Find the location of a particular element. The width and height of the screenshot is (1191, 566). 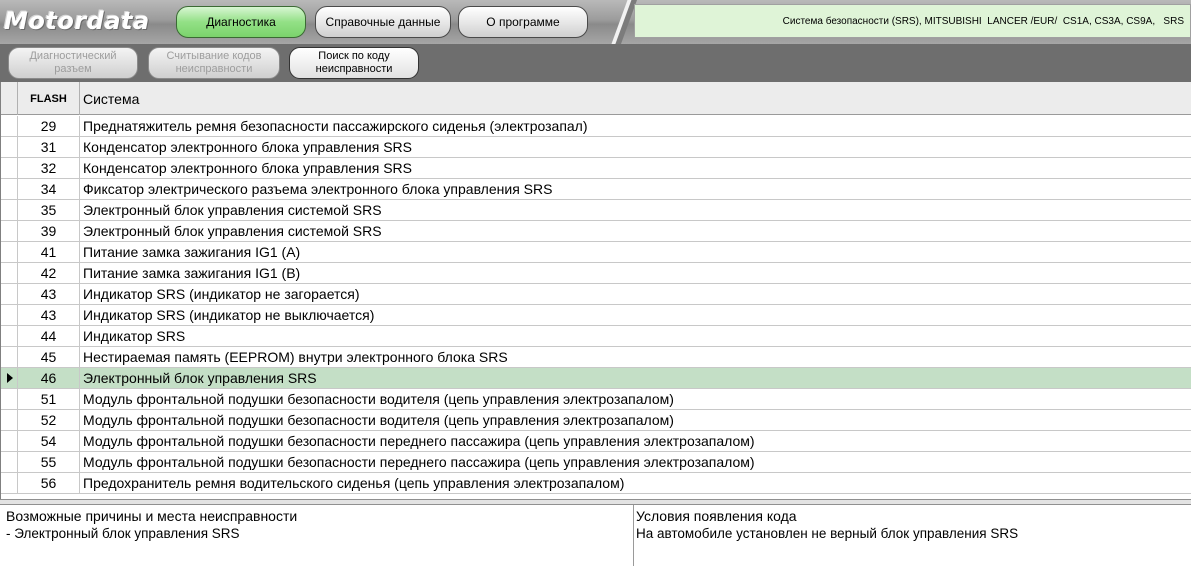

row-code: 56 is located at coordinates (49, 483).